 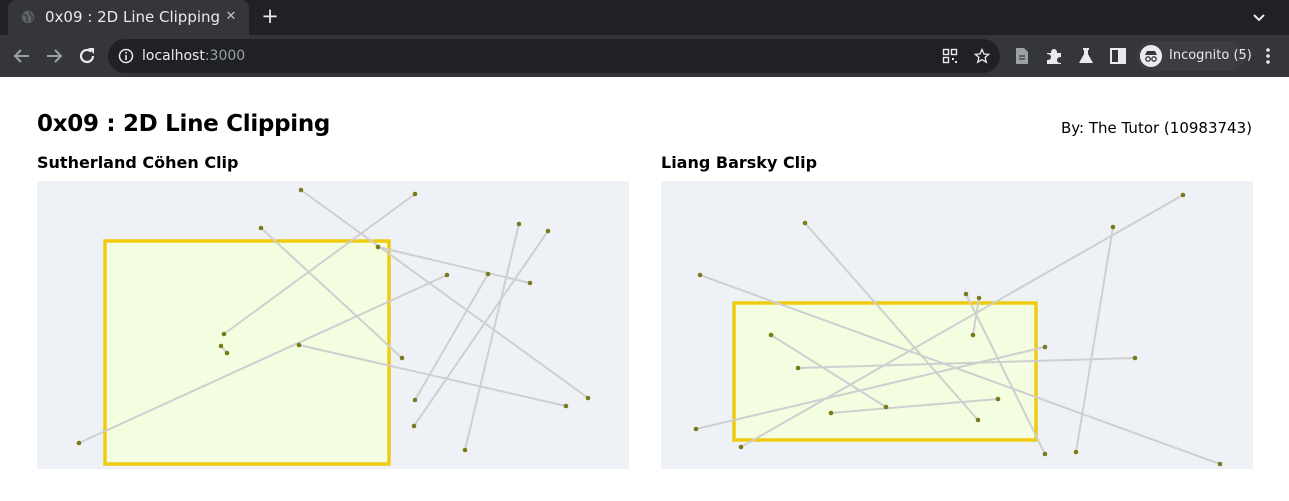 What do you see at coordinates (644, 17) in the screenshot?
I see `tab-strip: 0x09 : 2D Line Clipping ✕ +` at bounding box center [644, 17].